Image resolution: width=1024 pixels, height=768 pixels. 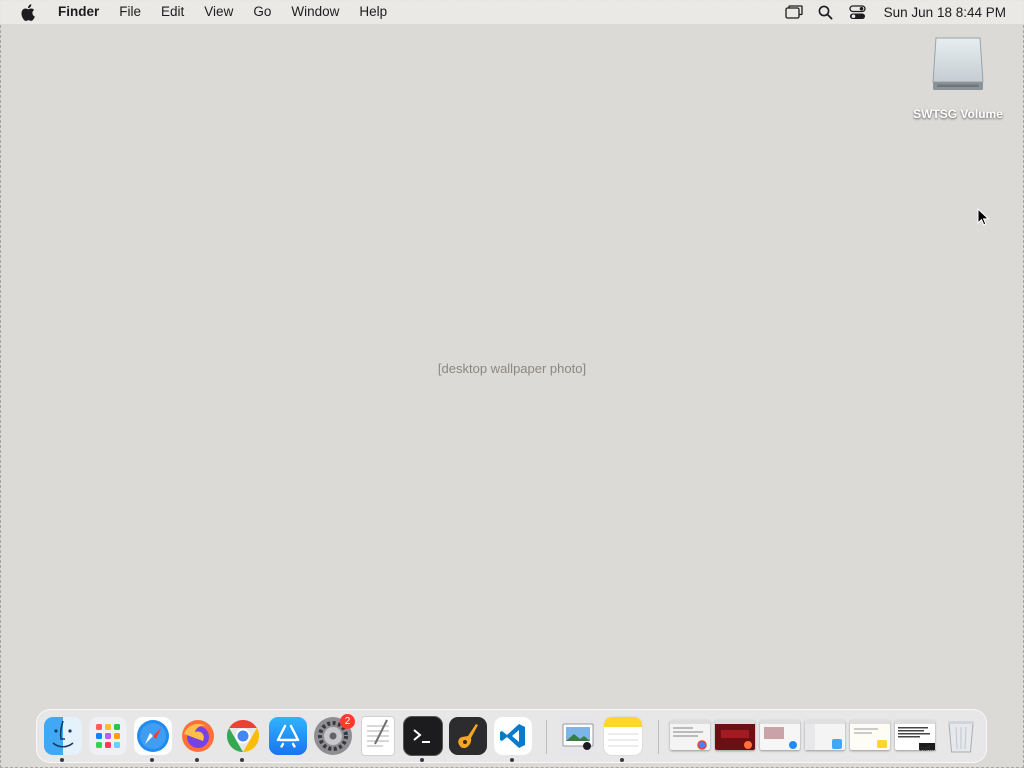 I want to click on wallpaper-caption: [desktop wallpaper photo], so click(x=512, y=368).